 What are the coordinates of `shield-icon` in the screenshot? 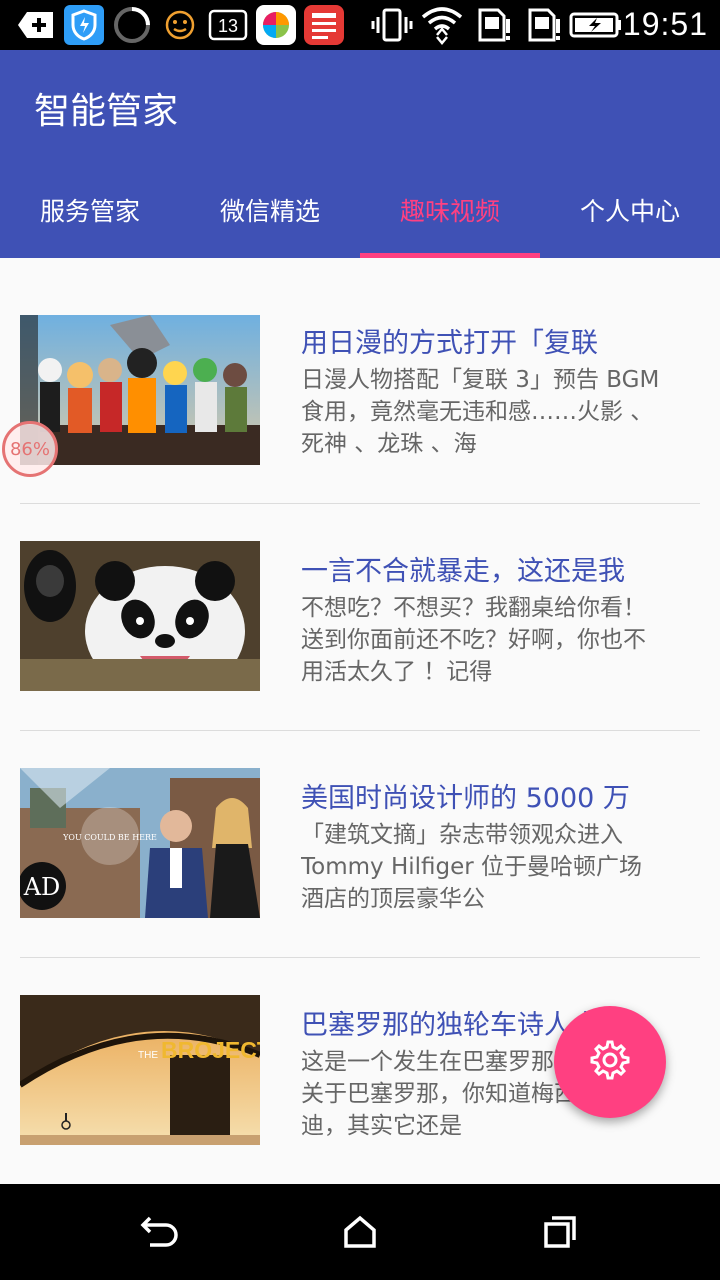 It's located at (84, 25).